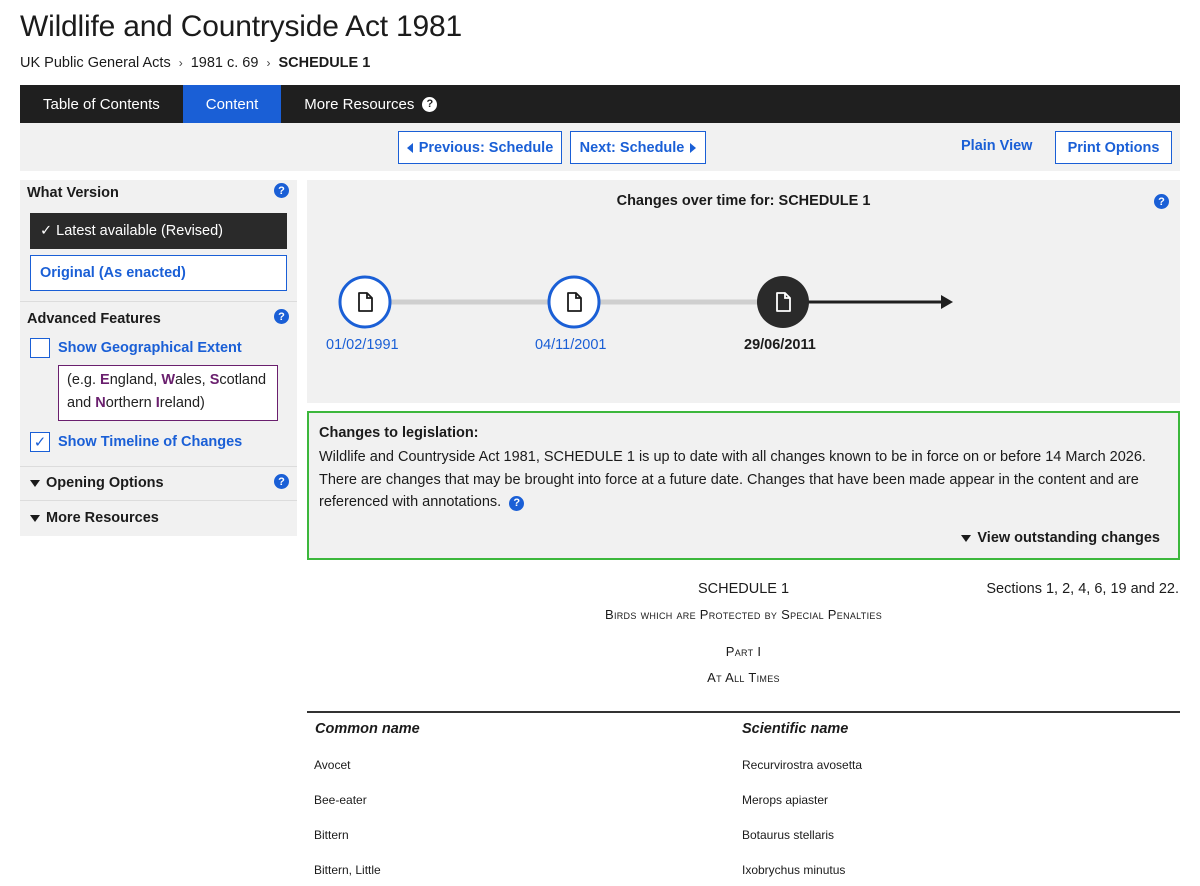  Describe the element at coordinates (996, 146) in the screenshot. I see `plain-view-link: Plain View` at that location.